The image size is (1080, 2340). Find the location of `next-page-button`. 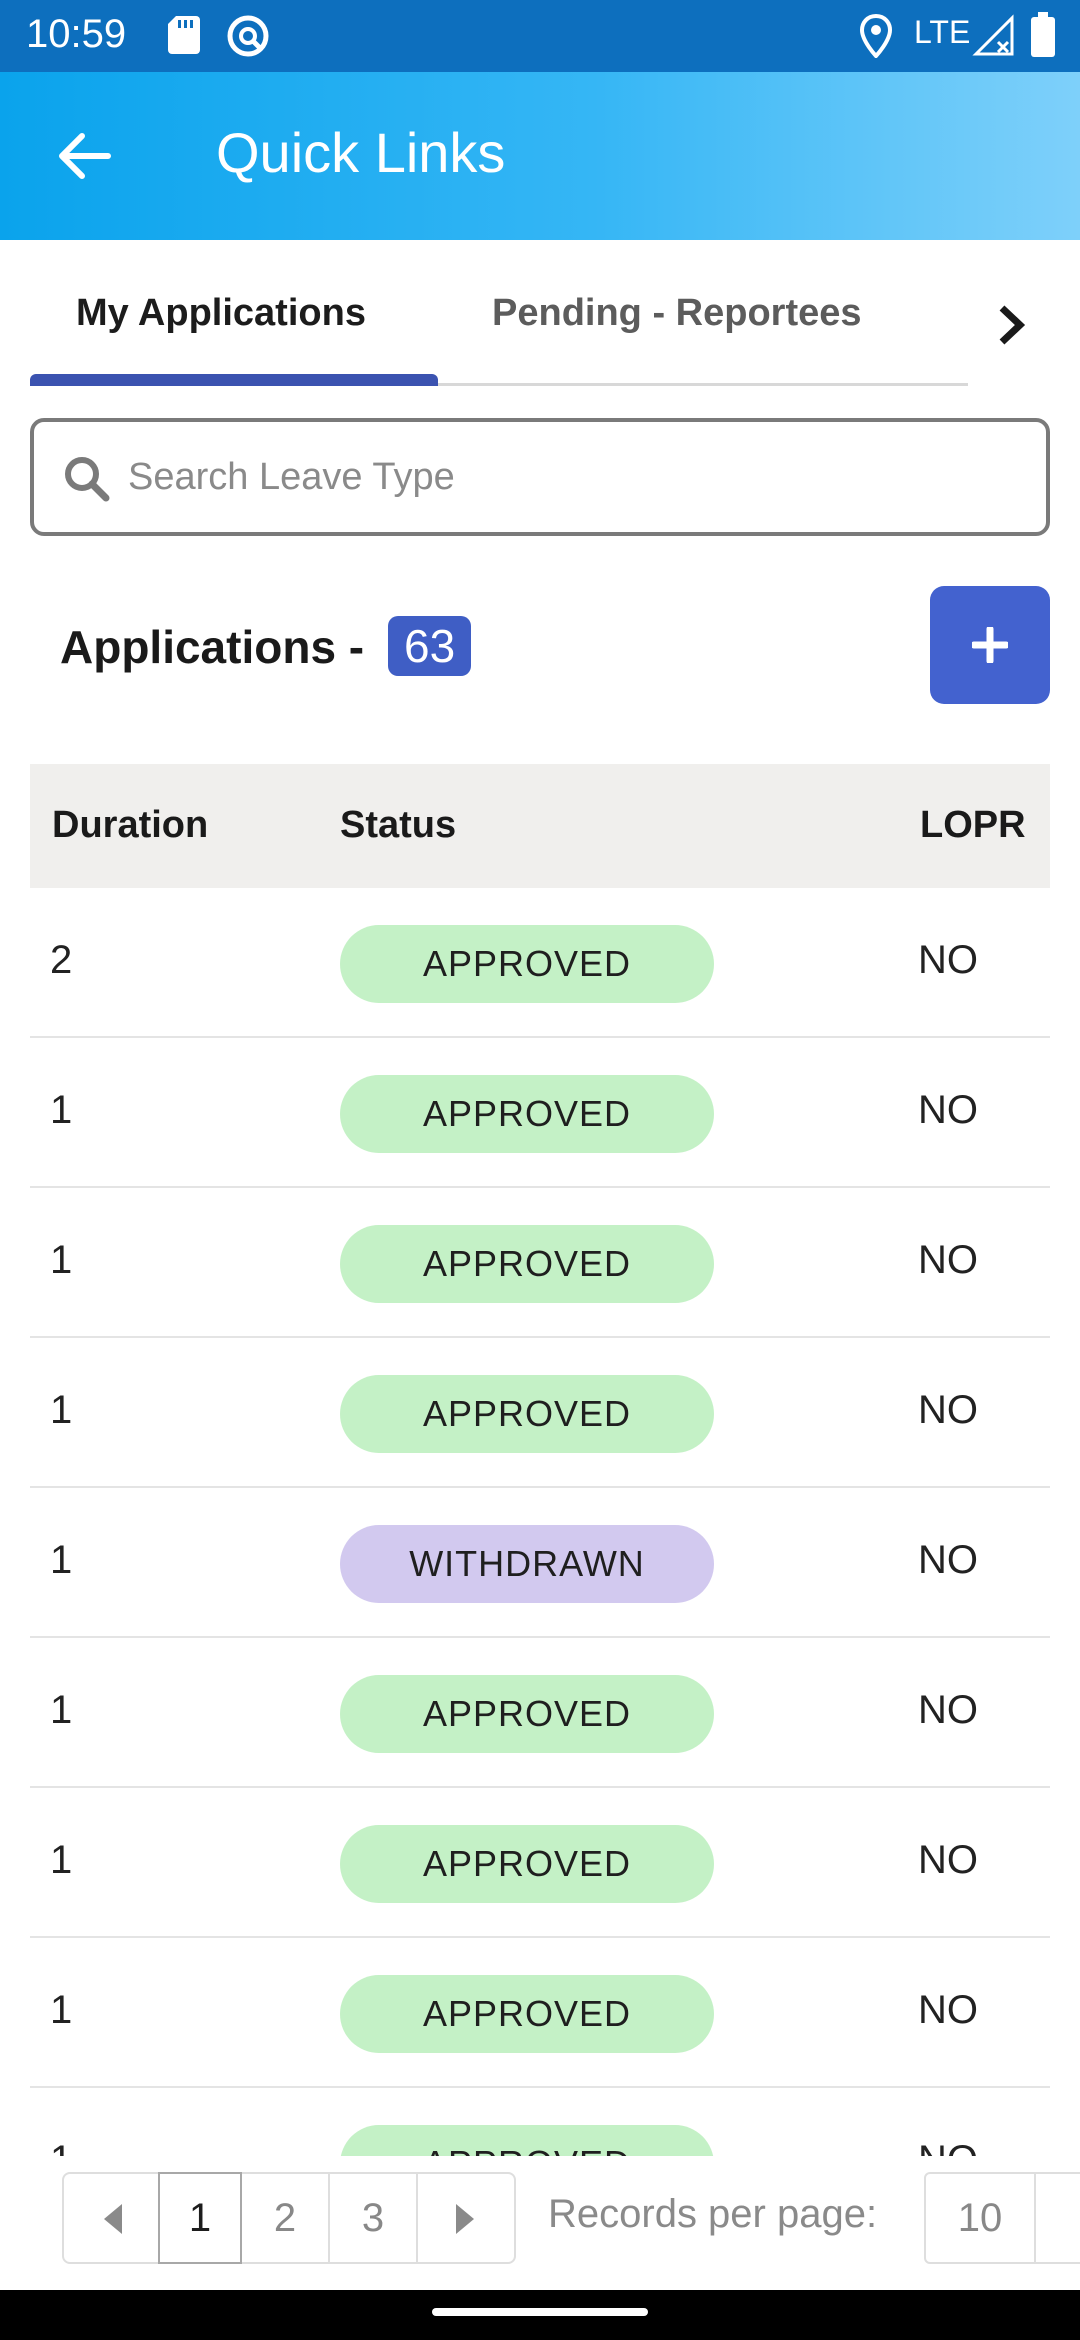

next-page-button is located at coordinates (466, 2218).